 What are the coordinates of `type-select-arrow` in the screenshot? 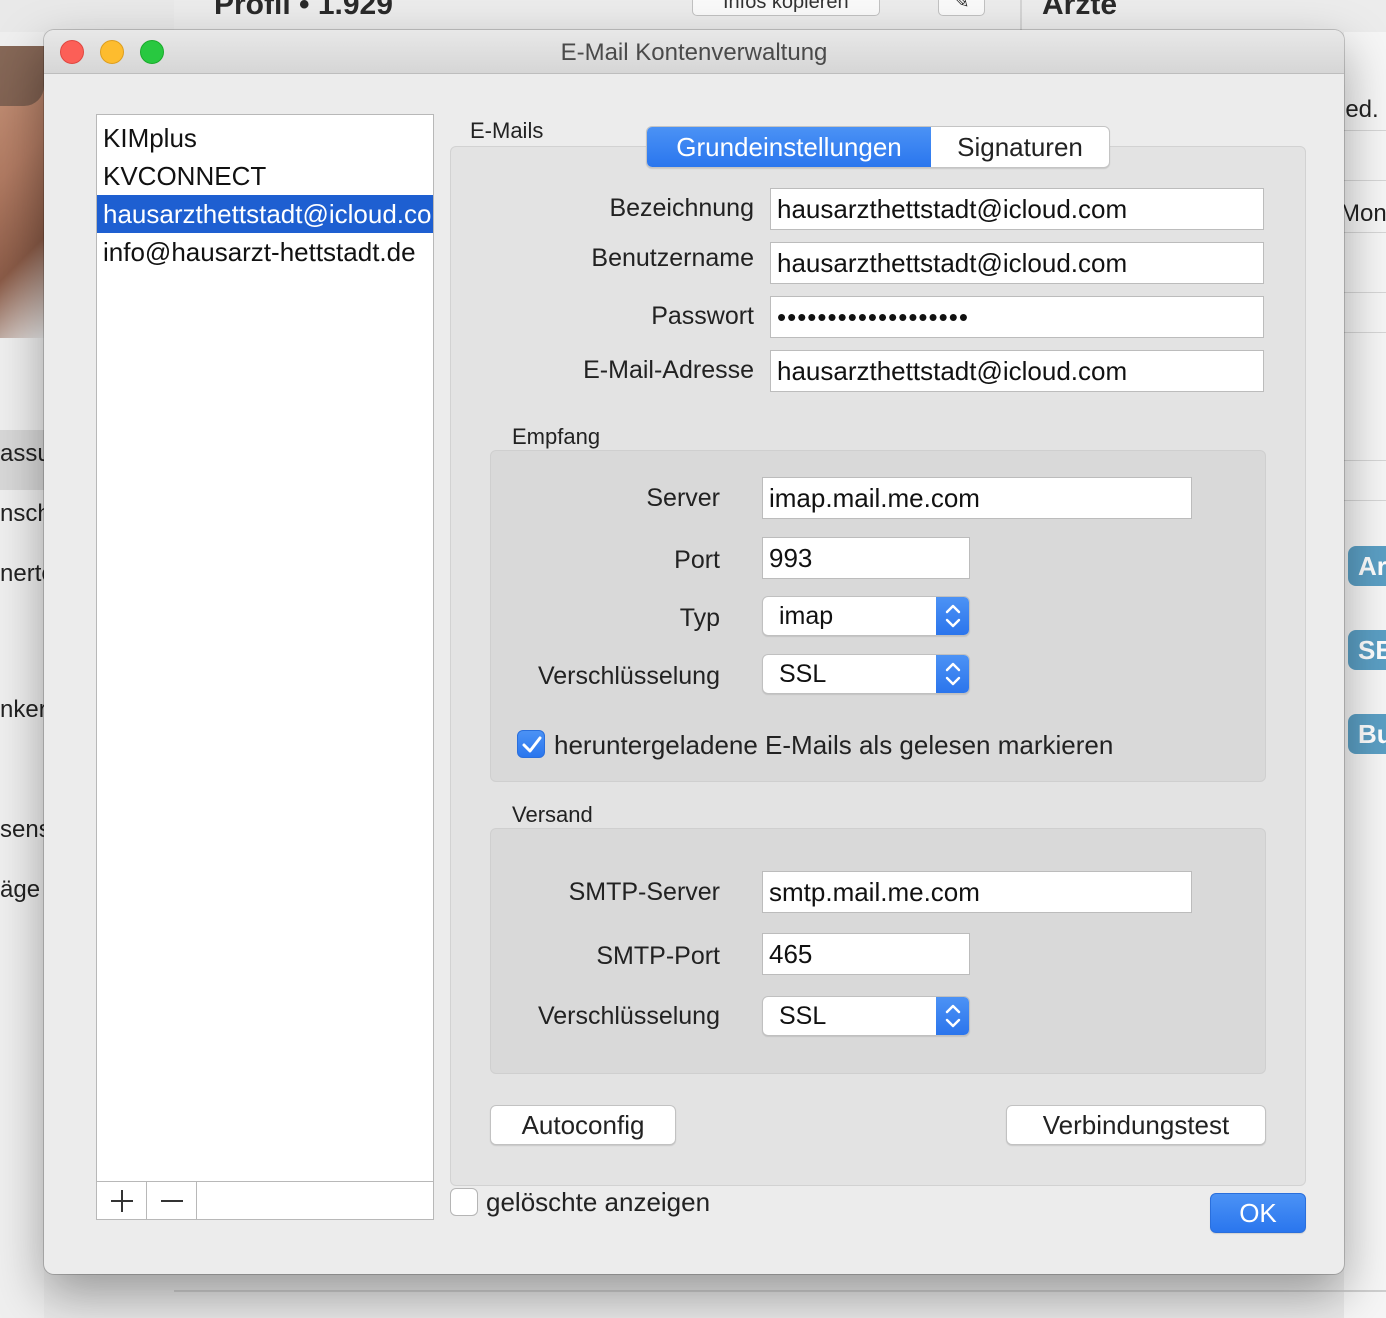 It's located at (952, 616).